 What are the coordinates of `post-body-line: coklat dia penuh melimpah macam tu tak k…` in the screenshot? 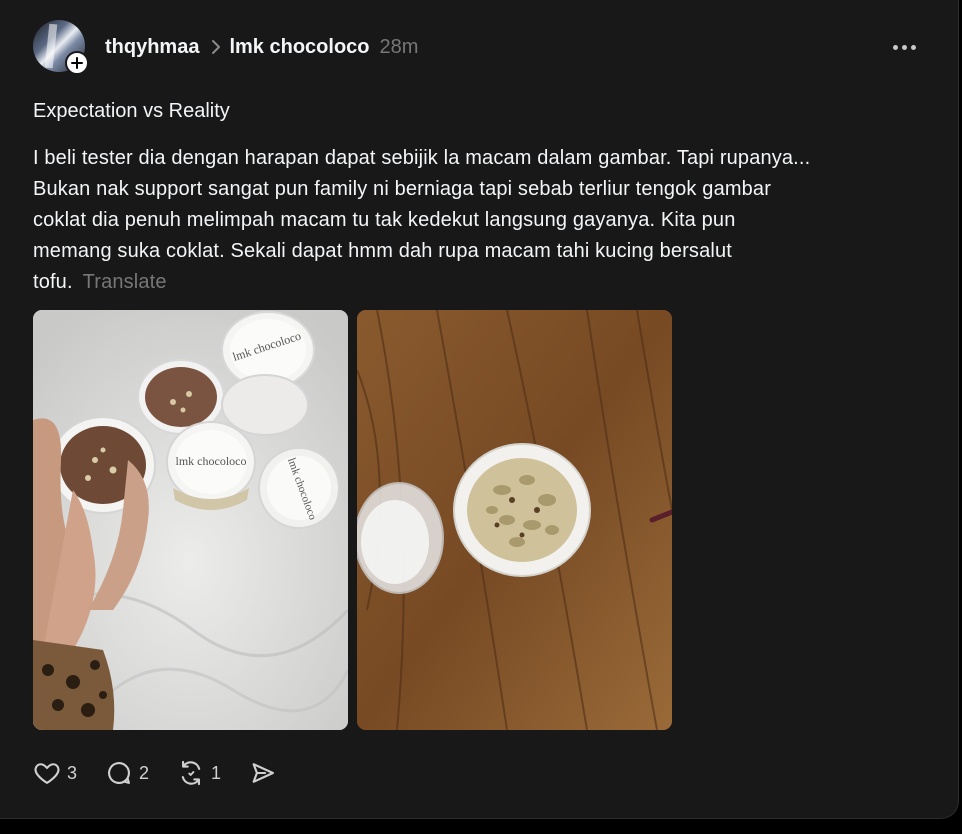 It's located at (384, 220).